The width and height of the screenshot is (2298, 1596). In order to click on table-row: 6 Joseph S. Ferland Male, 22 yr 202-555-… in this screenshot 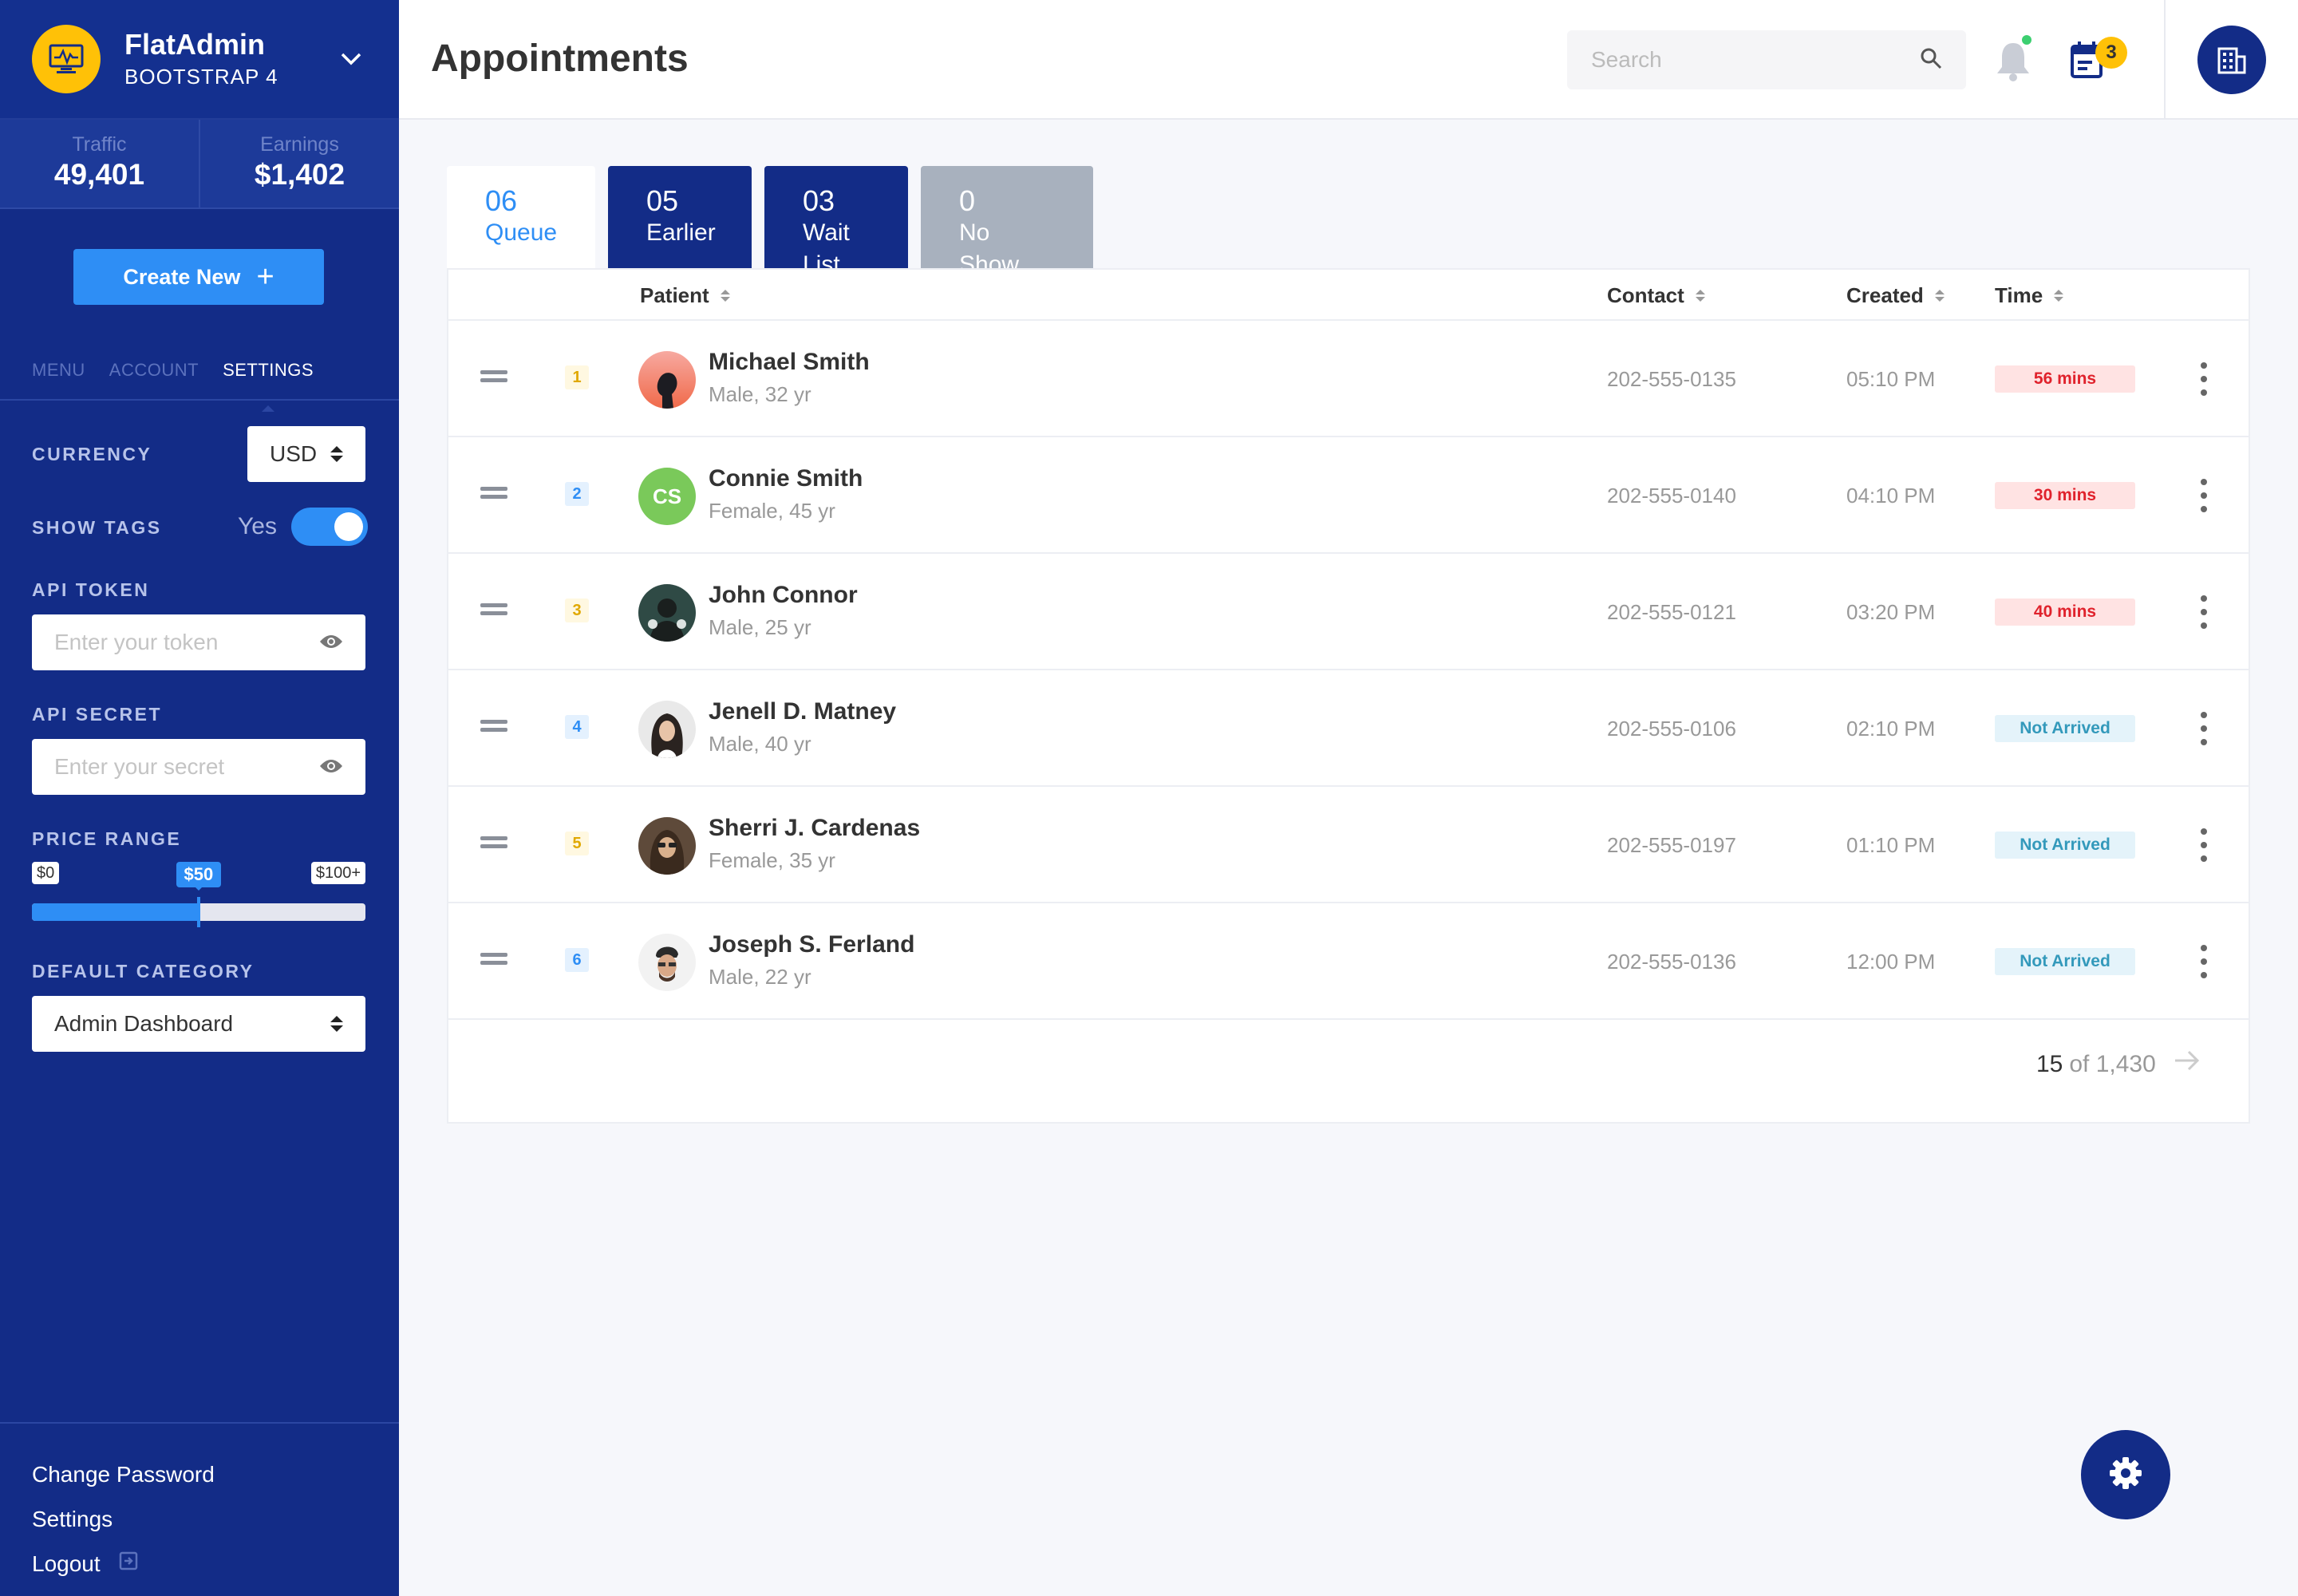, I will do `click(1349, 961)`.